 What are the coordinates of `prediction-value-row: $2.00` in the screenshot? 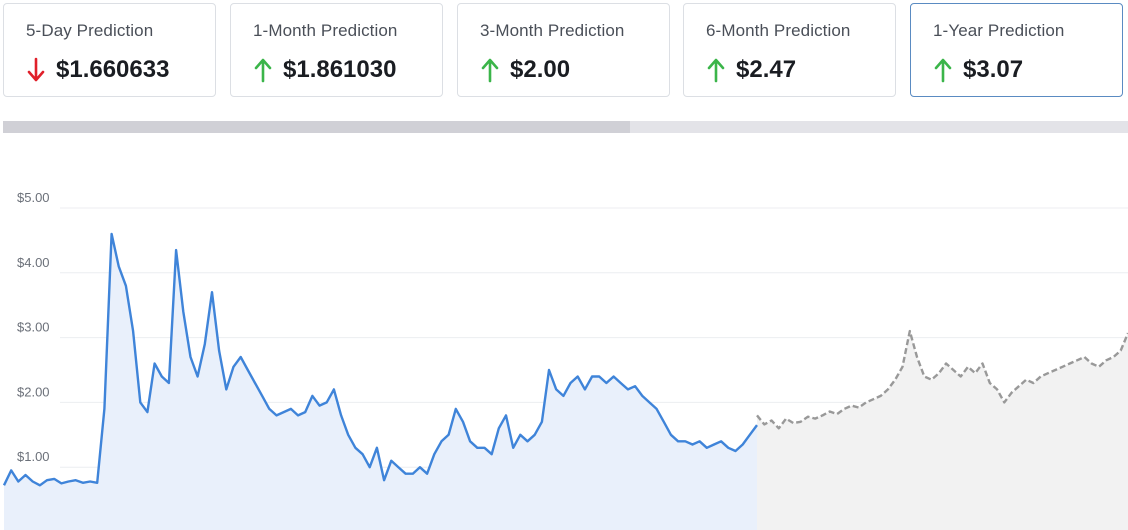 It's located at (525, 70).